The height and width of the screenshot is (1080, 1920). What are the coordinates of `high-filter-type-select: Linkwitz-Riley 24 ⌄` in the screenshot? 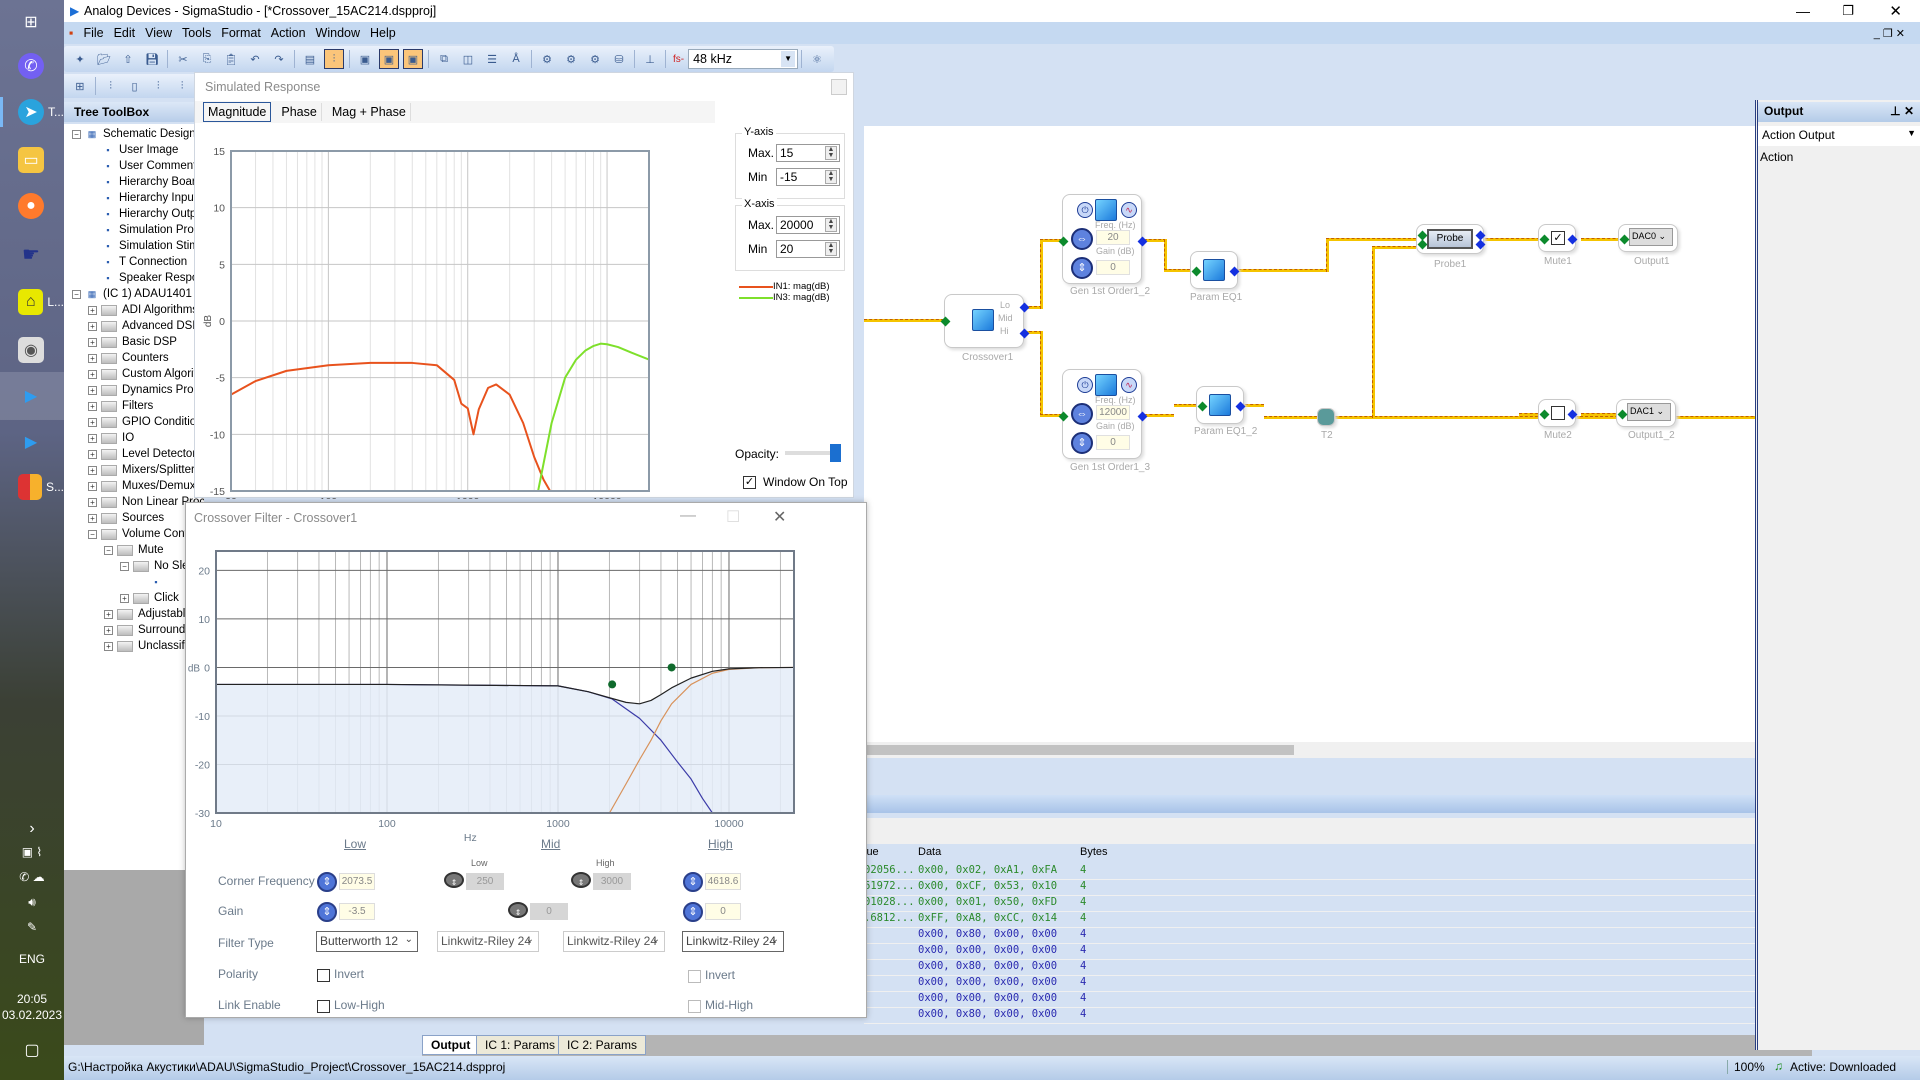 It's located at (733, 941).